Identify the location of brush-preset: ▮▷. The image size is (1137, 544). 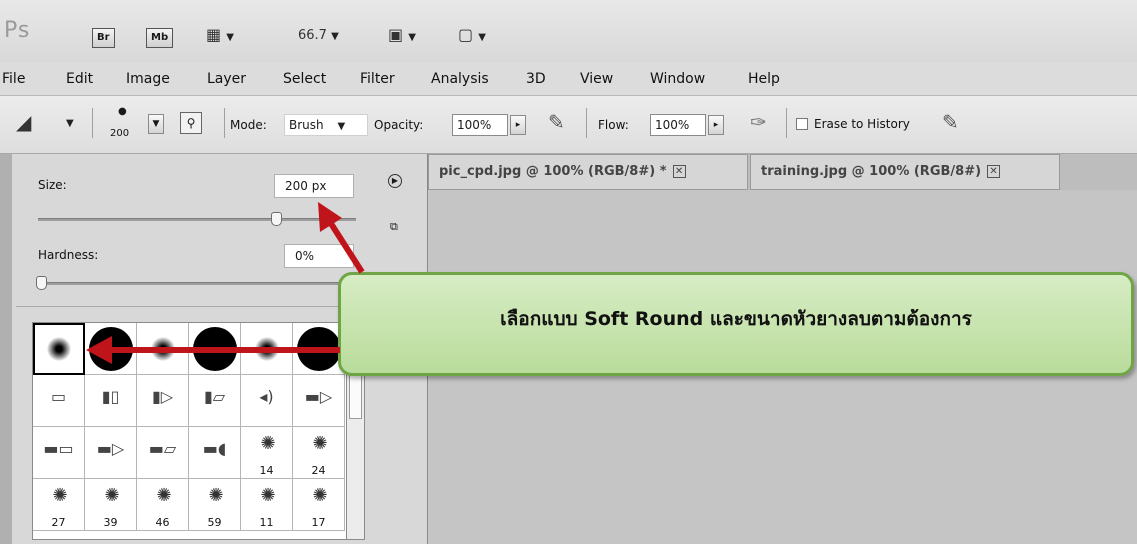
(163, 401).